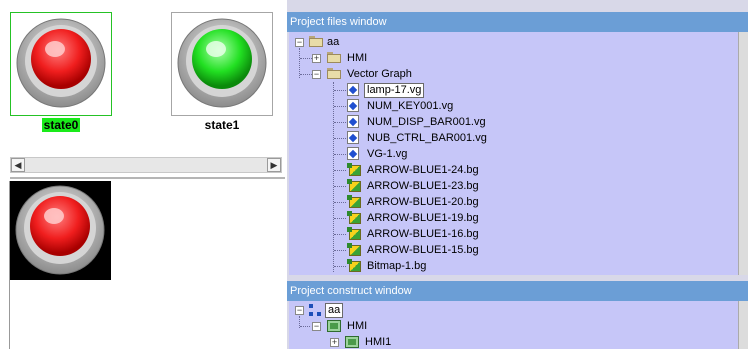 This screenshot has height=349, width=748. I want to click on tree-item-file: ARROW-BLUE1-19.bg, so click(423, 218).